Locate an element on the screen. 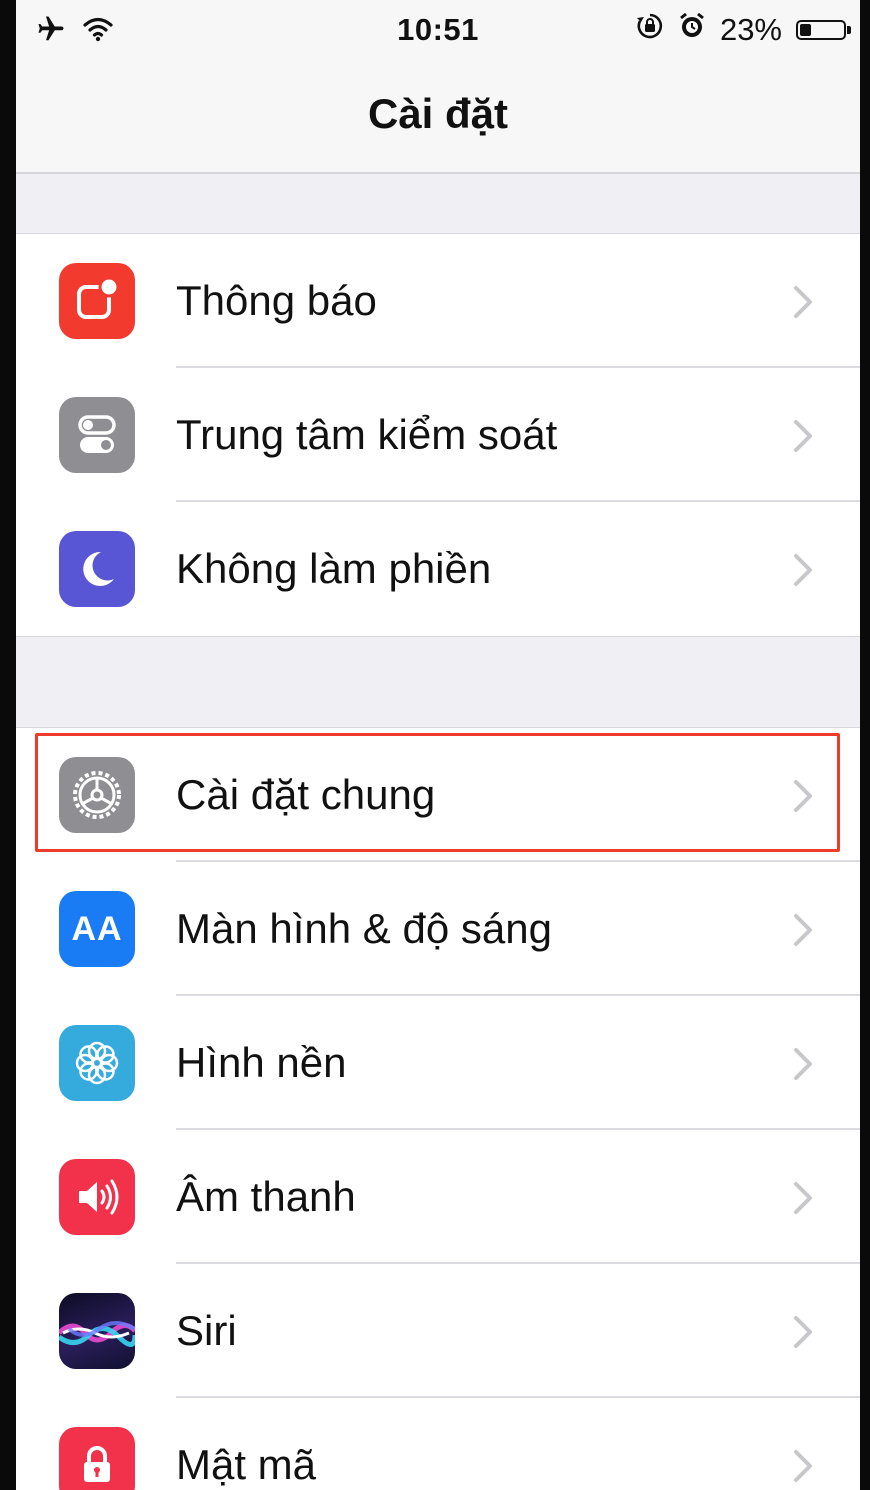 This screenshot has width=870, height=1490. settings-row-label: Màn hình & độ sáng is located at coordinates (364, 928).